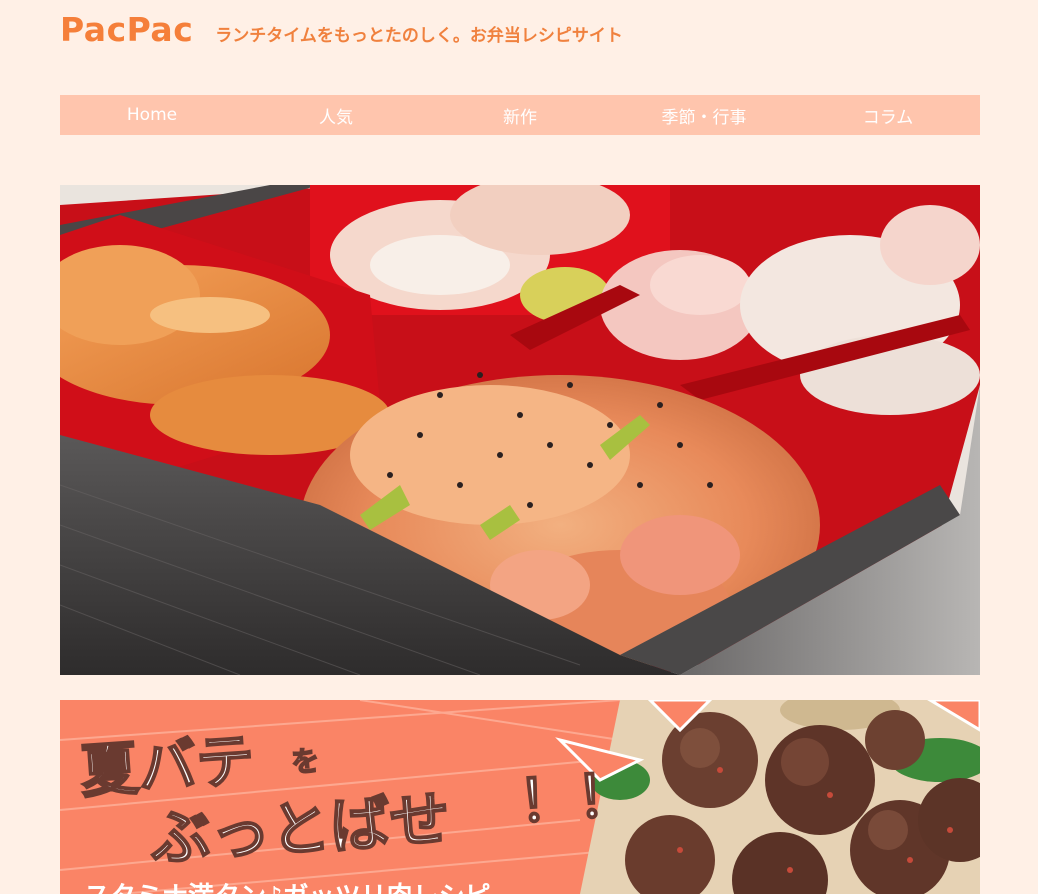 This screenshot has width=1038, height=894. What do you see at coordinates (126, 29) in the screenshot?
I see `site-logo: PacPac` at bounding box center [126, 29].